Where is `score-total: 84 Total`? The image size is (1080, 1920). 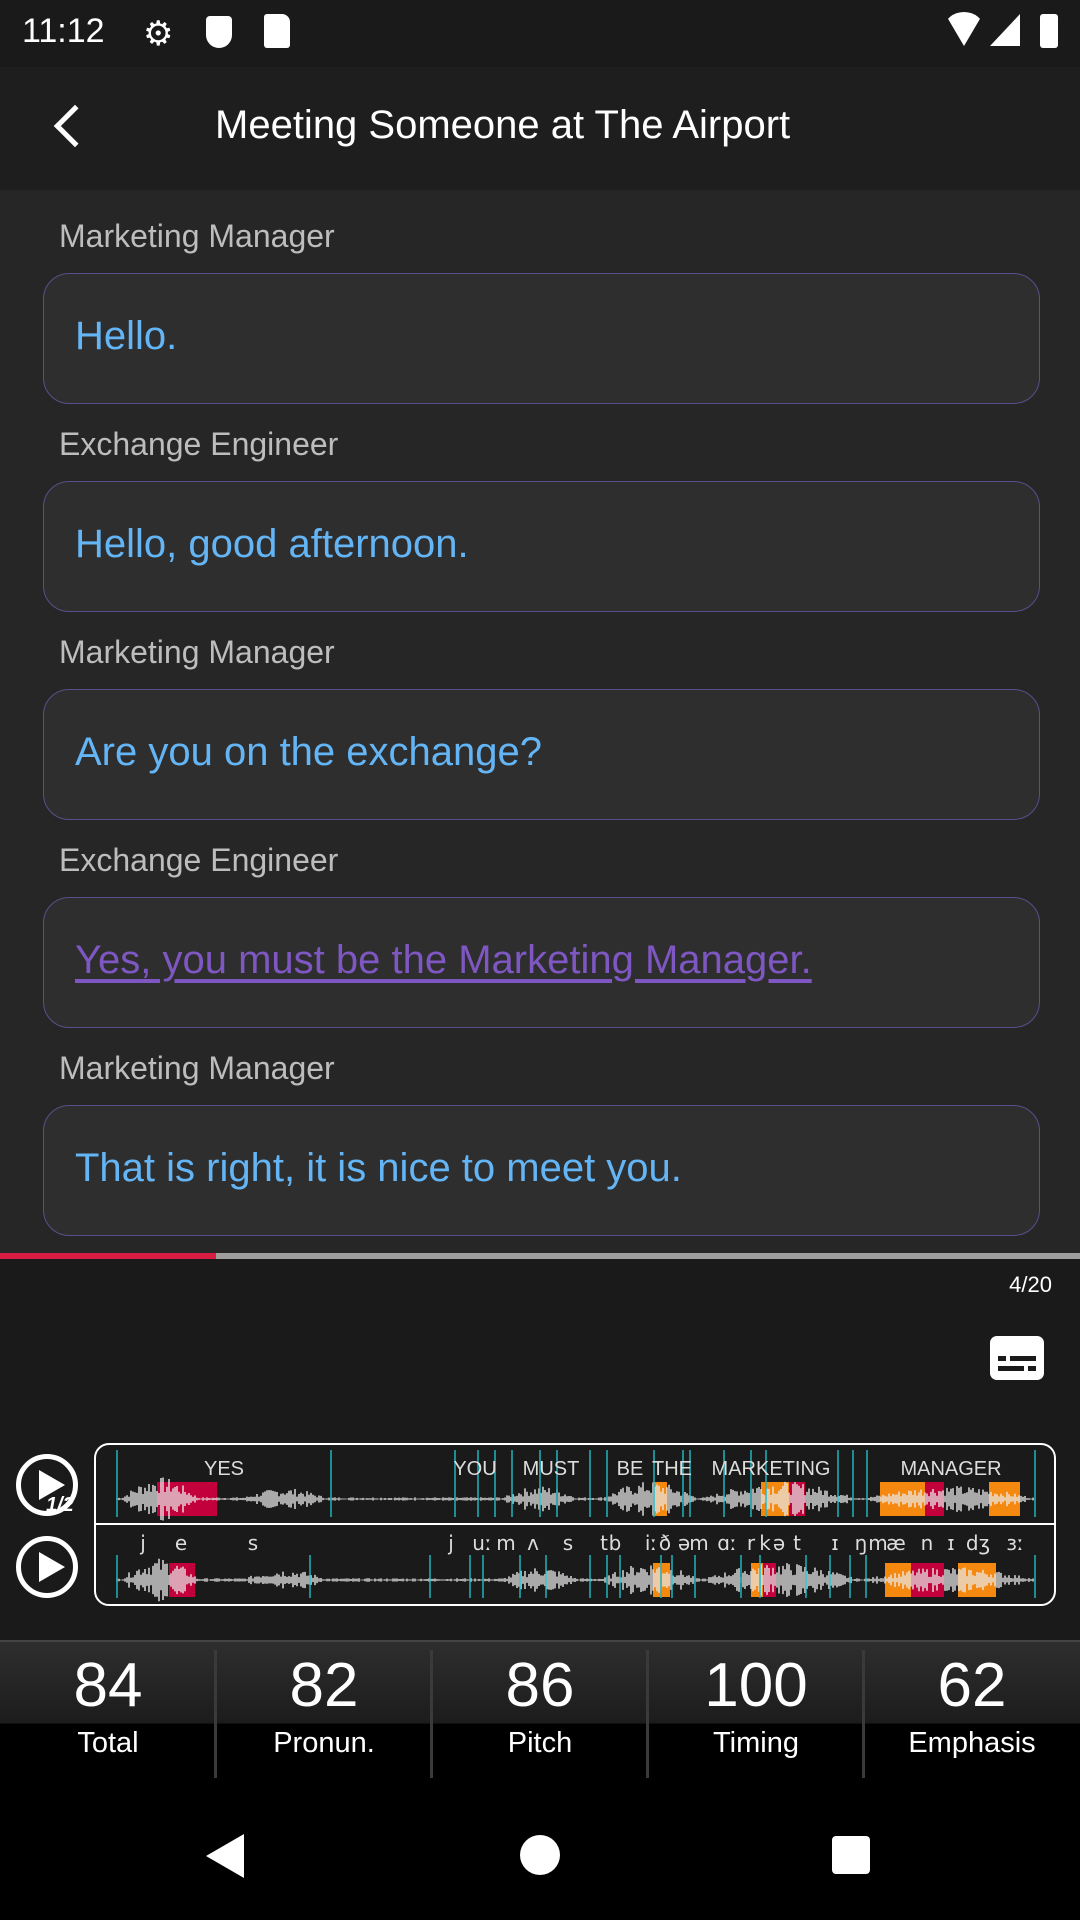 score-total: 84 Total is located at coordinates (108, 1711).